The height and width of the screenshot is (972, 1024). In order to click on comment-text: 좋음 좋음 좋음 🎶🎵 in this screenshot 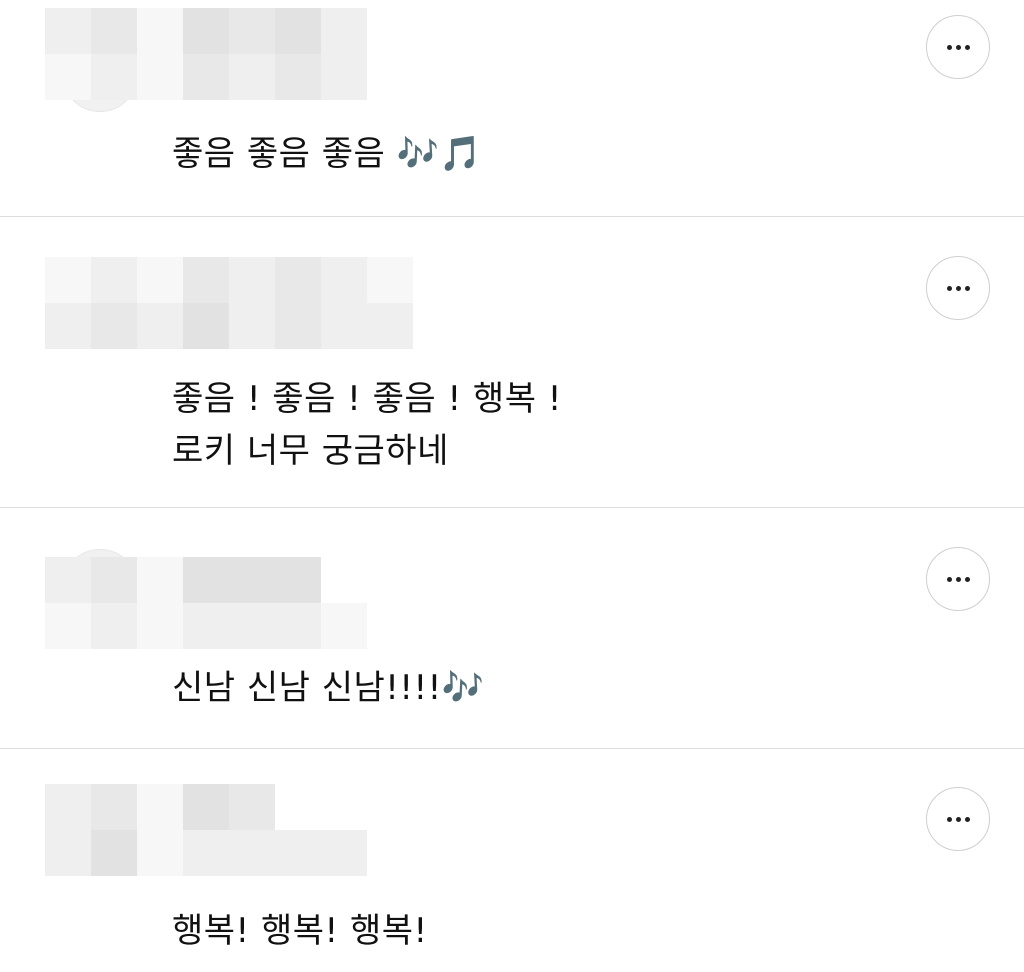, I will do `click(327, 154)`.